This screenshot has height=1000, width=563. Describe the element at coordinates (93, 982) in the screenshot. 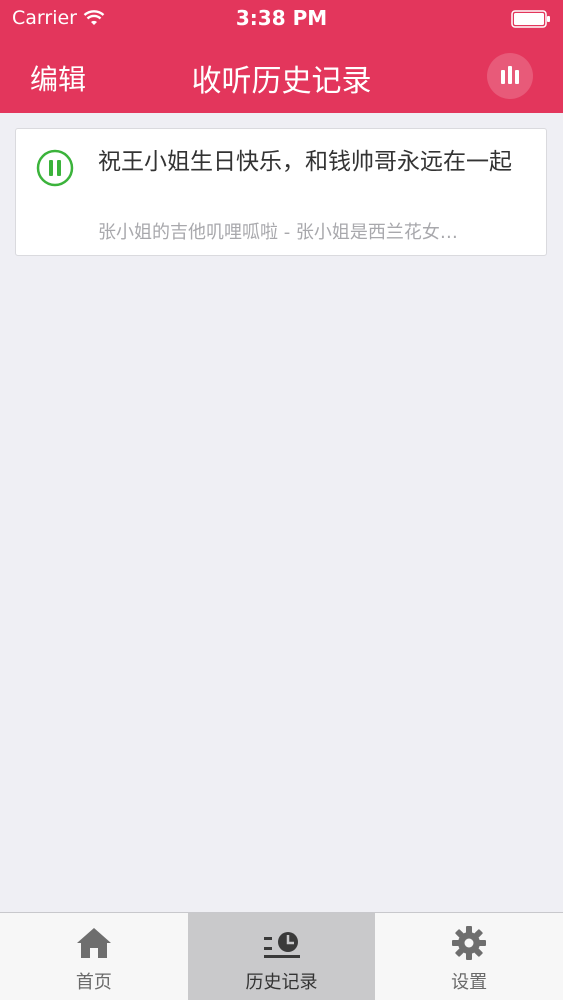

I see `tab-label: 首页` at that location.